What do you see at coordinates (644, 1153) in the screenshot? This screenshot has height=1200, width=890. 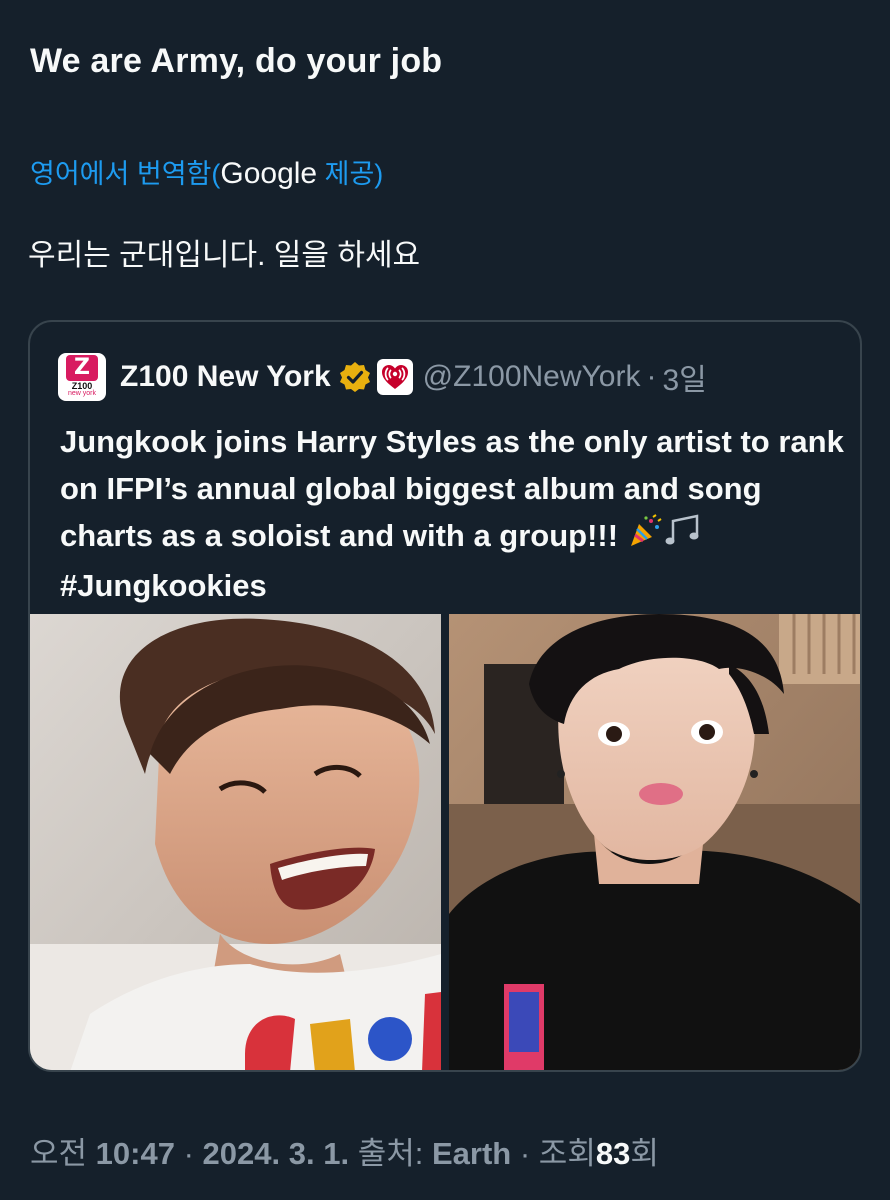 I see `views-suffix: 회` at bounding box center [644, 1153].